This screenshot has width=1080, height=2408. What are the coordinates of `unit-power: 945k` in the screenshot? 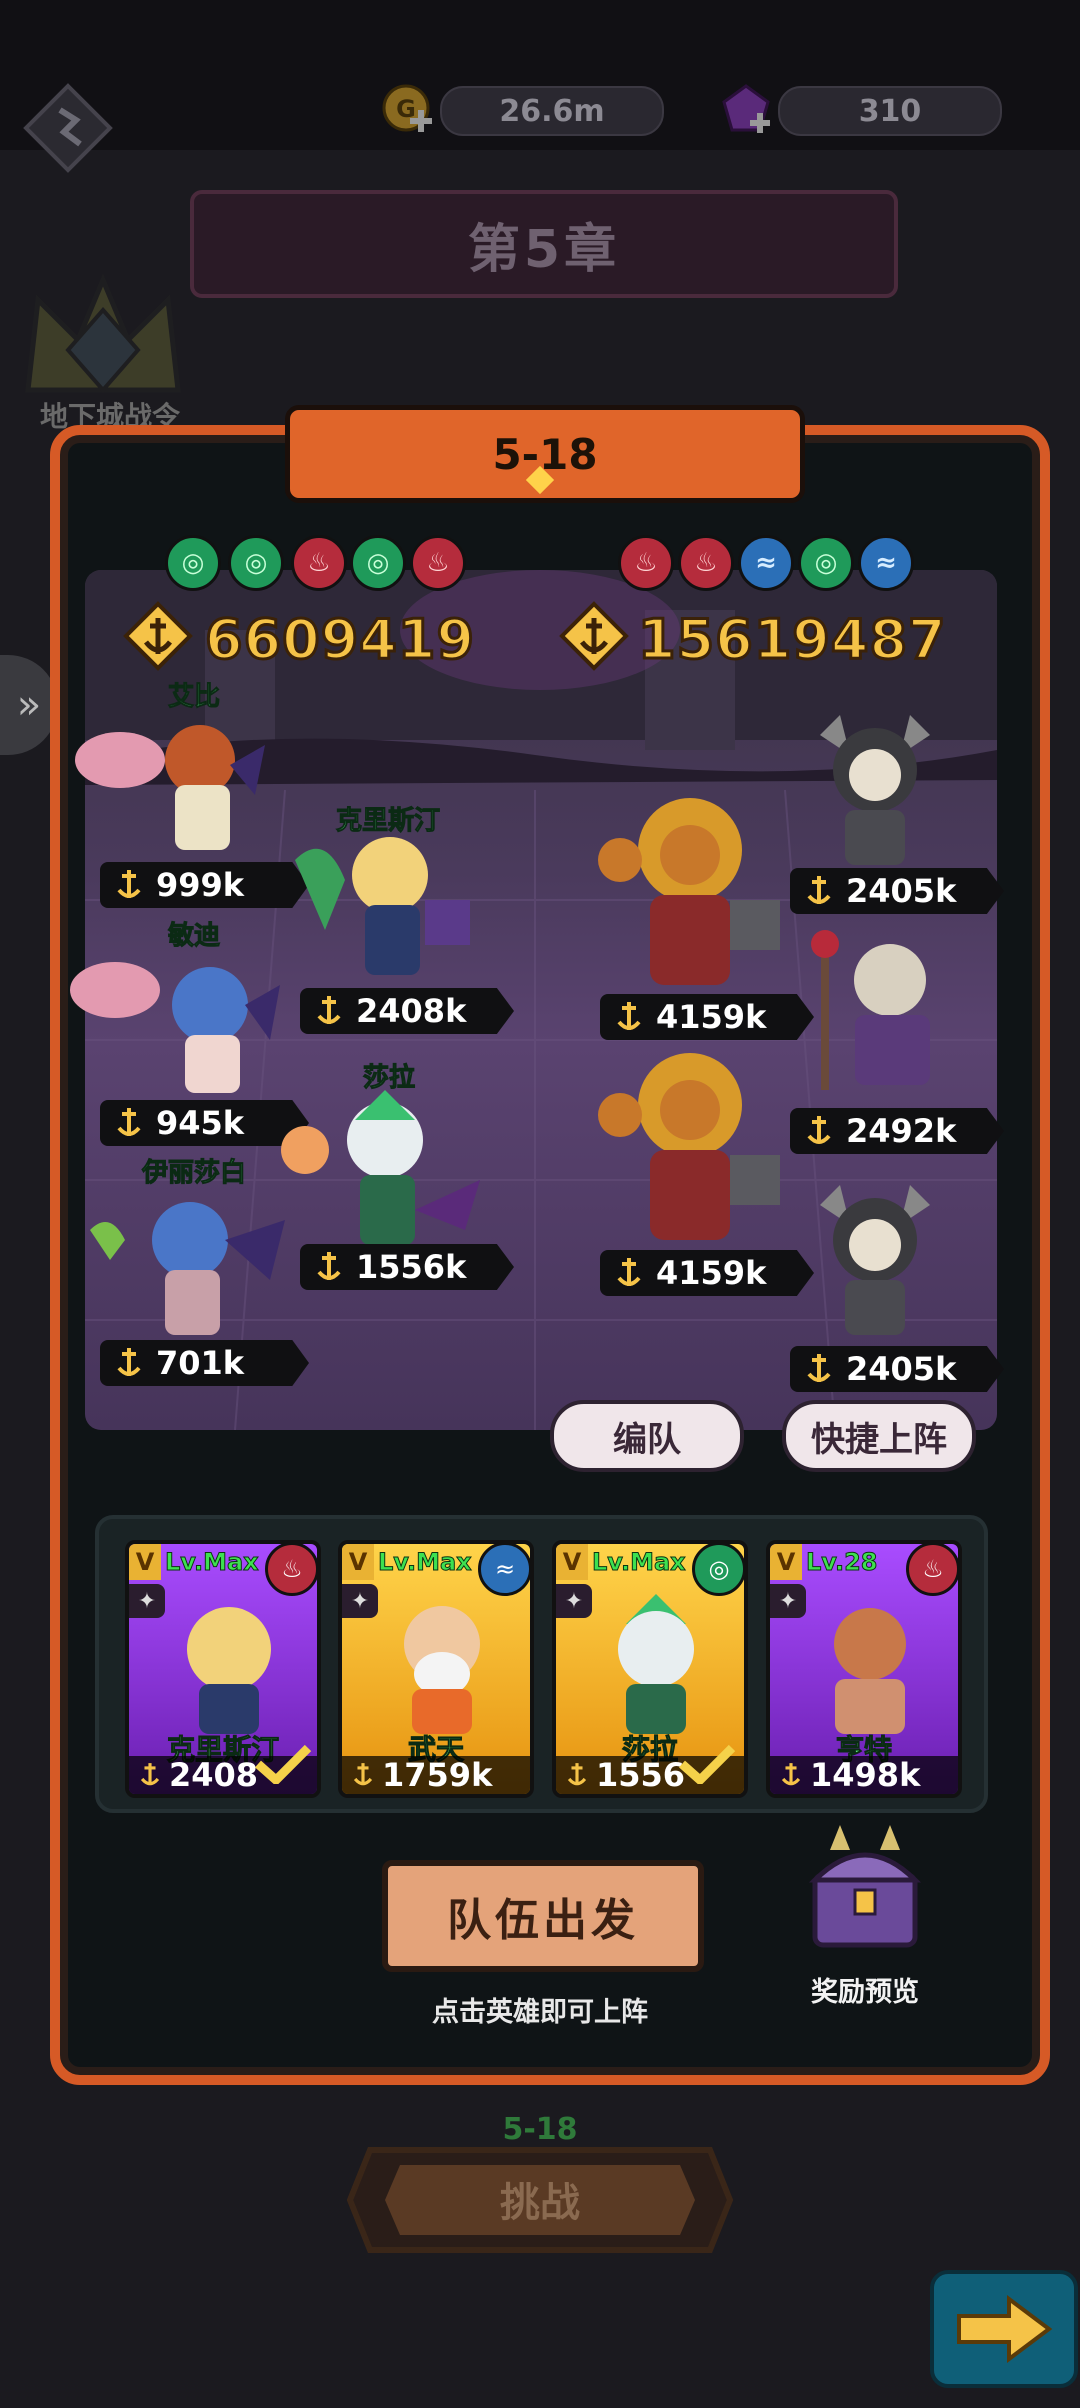 It's located at (200, 1123).